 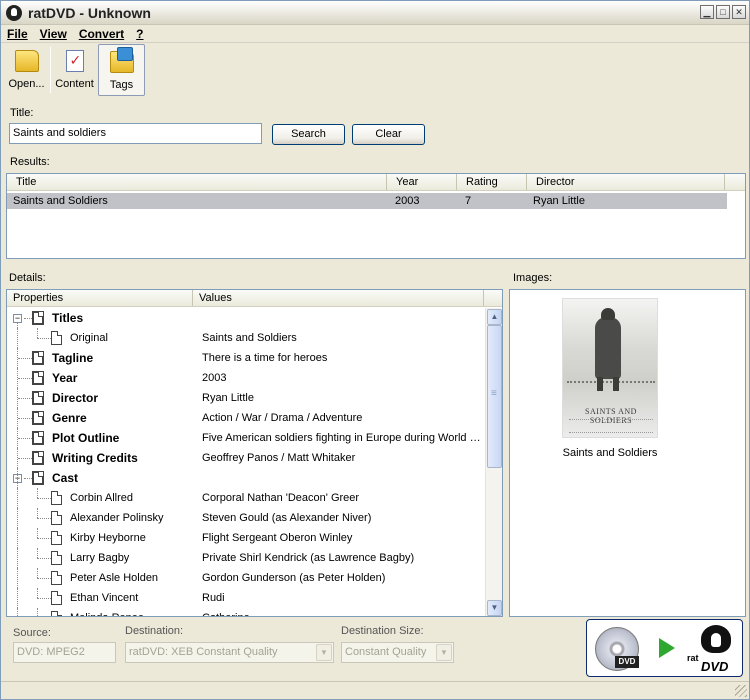 I want to click on menu-bar: File View Convert ?, so click(x=375, y=34).